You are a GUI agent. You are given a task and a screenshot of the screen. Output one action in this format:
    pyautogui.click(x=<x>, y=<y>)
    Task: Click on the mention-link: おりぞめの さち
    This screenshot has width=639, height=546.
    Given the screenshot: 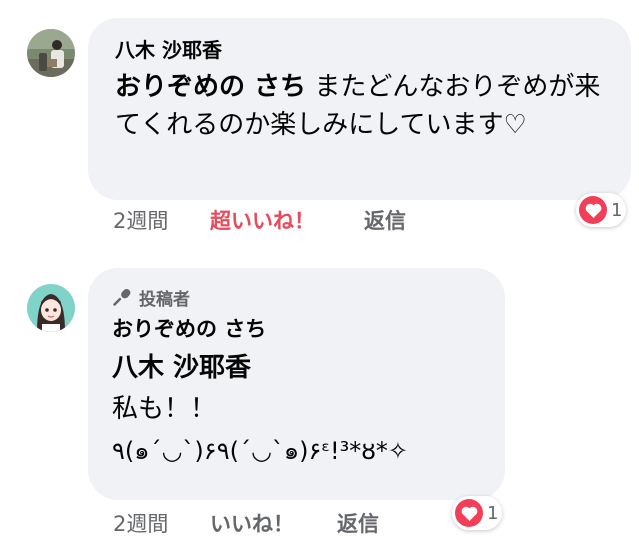 What is the action you would take?
    pyautogui.click(x=210, y=87)
    